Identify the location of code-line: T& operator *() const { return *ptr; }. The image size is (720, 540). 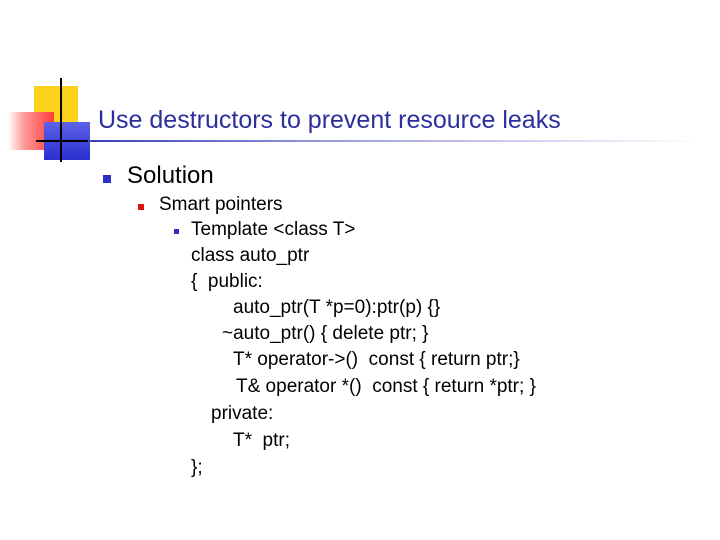
(386, 386).